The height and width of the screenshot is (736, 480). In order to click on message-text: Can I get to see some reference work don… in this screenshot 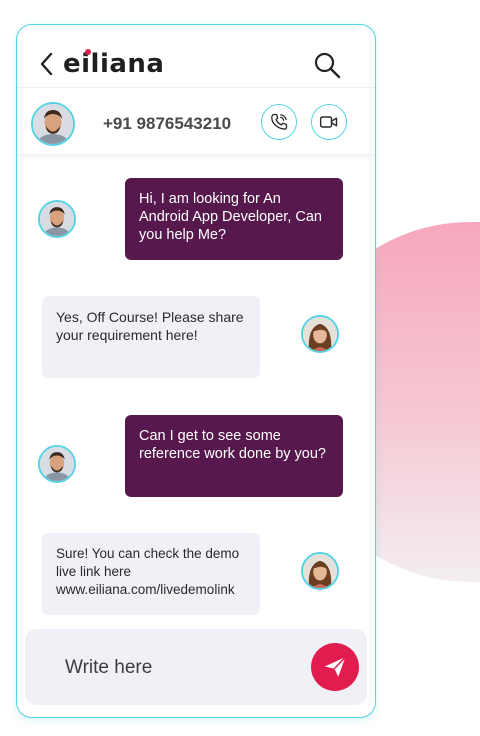, I will do `click(232, 445)`.